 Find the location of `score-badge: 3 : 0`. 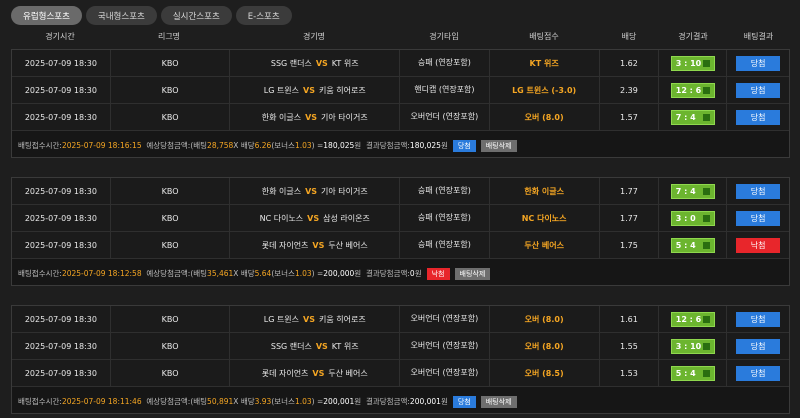

score-badge: 3 : 0 is located at coordinates (692, 218).